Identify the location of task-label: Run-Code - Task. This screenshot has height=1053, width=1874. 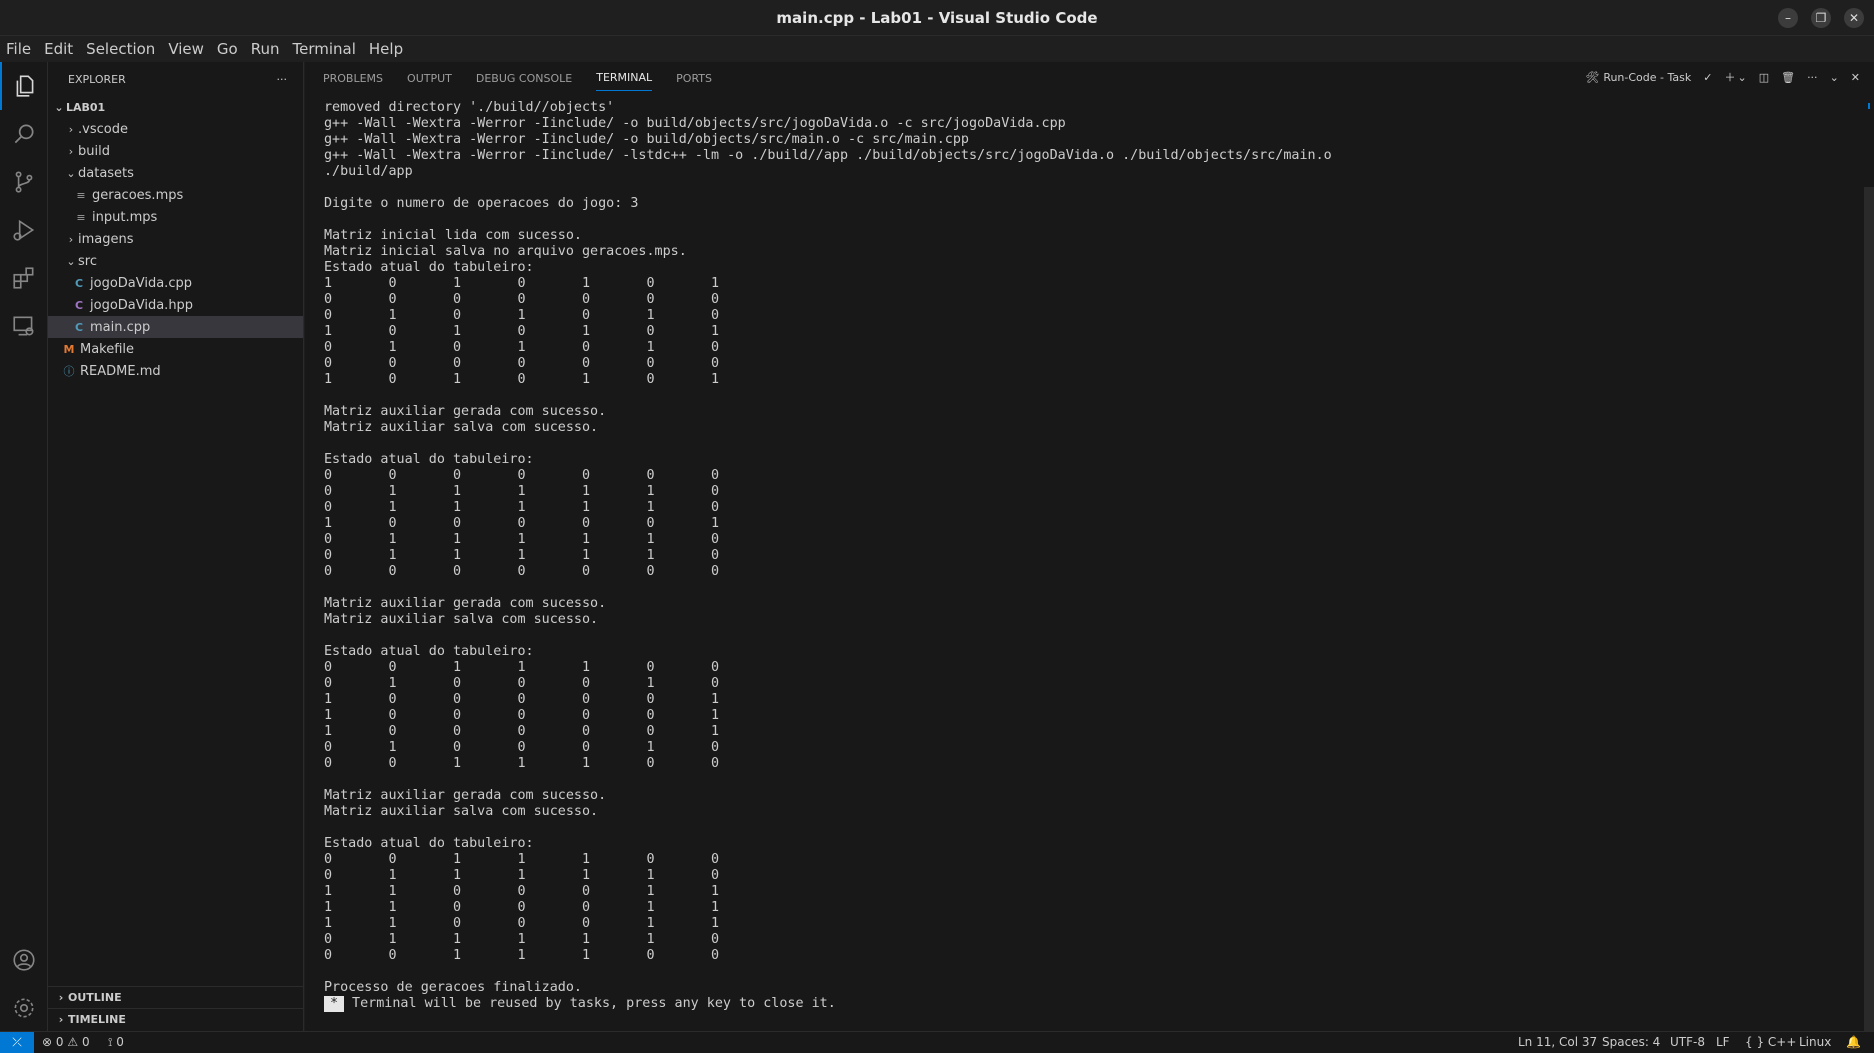
(1647, 77).